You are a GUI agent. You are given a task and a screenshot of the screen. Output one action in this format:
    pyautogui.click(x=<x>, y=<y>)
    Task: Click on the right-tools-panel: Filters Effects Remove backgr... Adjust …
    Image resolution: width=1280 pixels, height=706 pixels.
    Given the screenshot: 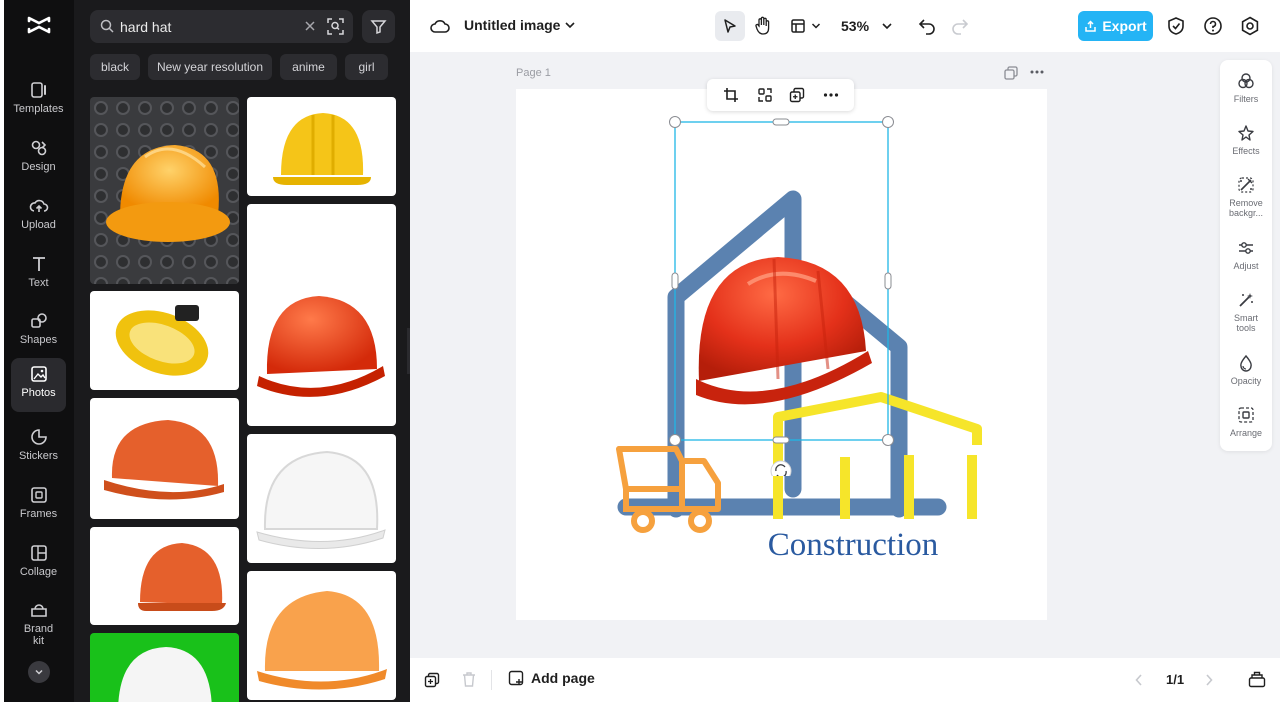 What is the action you would take?
    pyautogui.click(x=1246, y=255)
    